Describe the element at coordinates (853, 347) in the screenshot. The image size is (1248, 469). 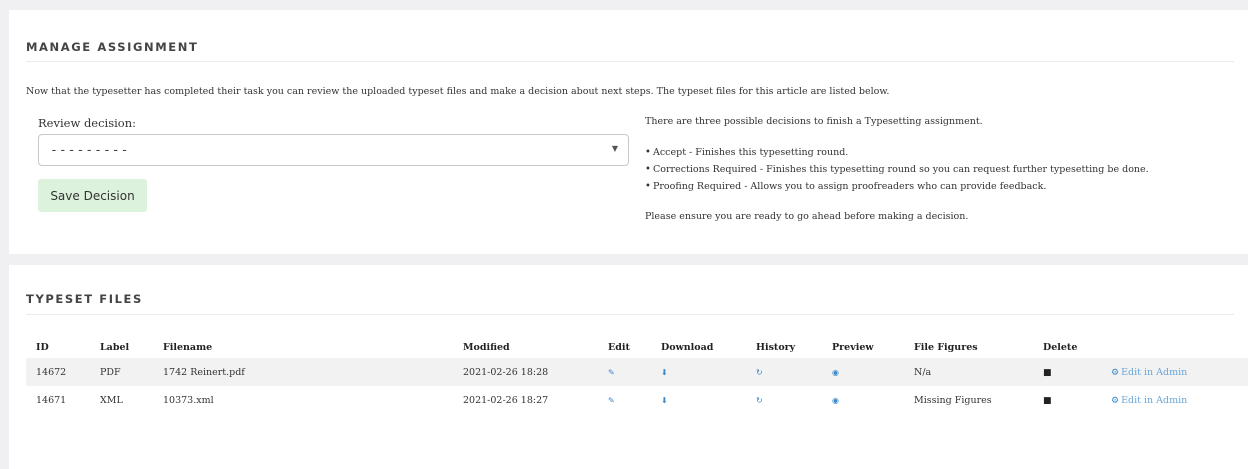
I see `column-header-preview: Preview` at that location.